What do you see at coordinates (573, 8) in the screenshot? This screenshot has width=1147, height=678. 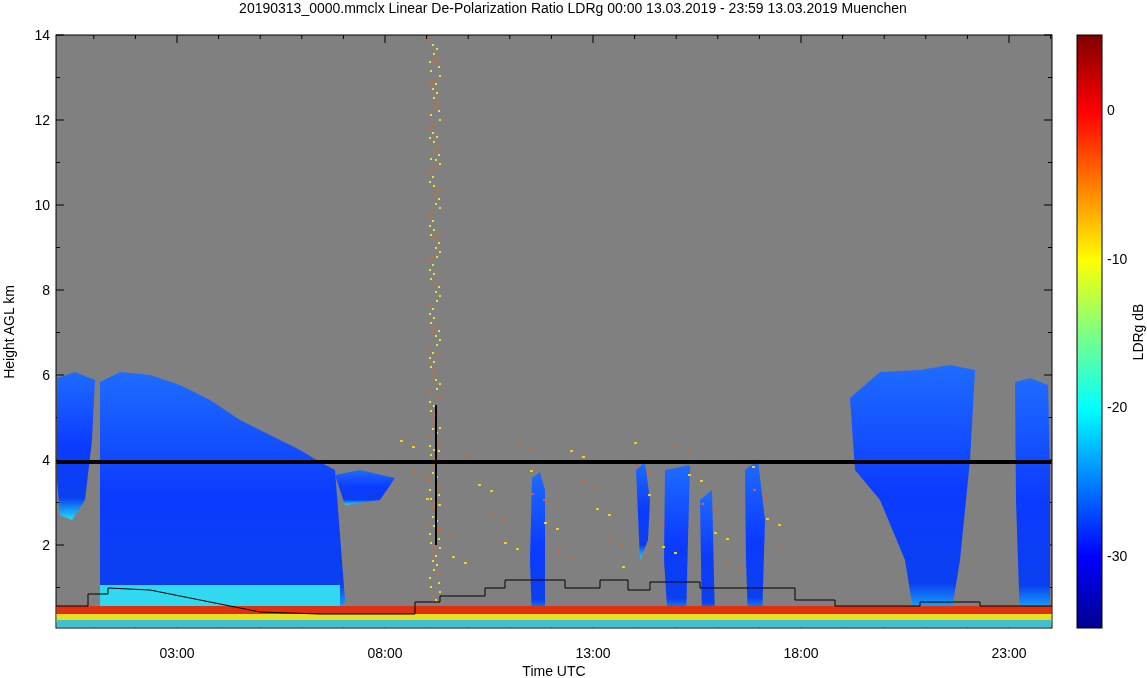 I see `chart-title: 20190313_0000.mmclx Linear De-Polarization Ratio LDRg 00:00 13.03.2019 - 23:59 13.03.2019 Muenchen` at bounding box center [573, 8].